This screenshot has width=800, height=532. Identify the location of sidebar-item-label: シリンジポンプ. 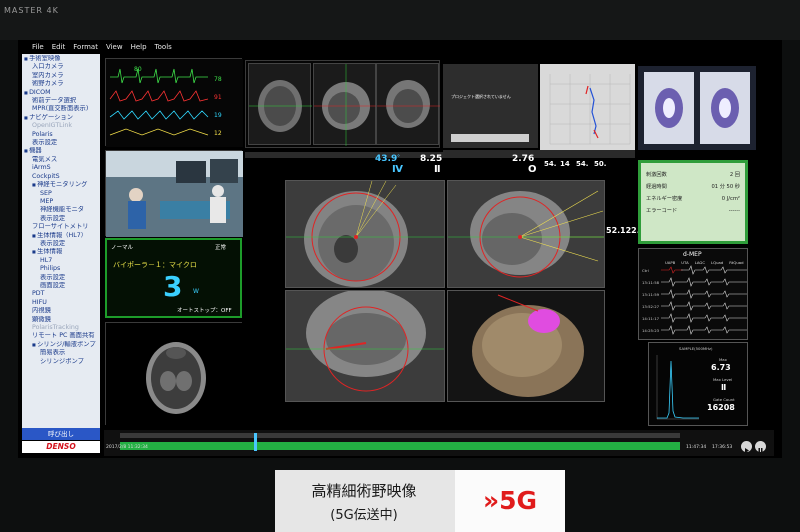
(62, 361).